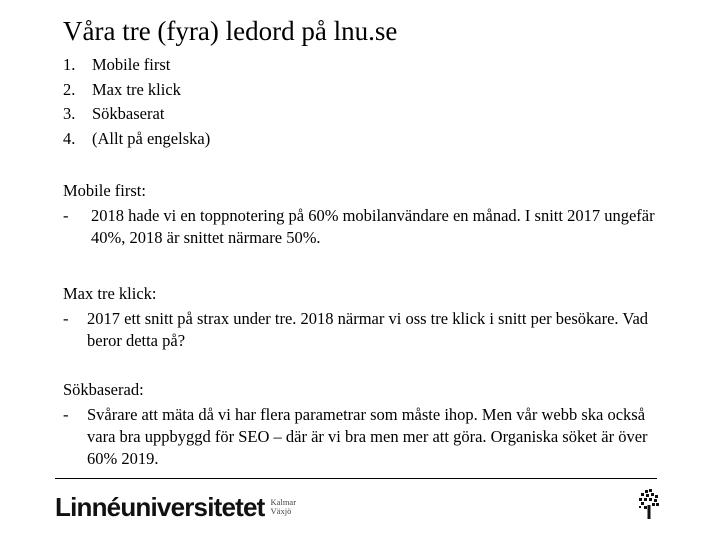 This screenshot has height=540, width=720. Describe the element at coordinates (69, 89) in the screenshot. I see `list-number: 2.` at that location.